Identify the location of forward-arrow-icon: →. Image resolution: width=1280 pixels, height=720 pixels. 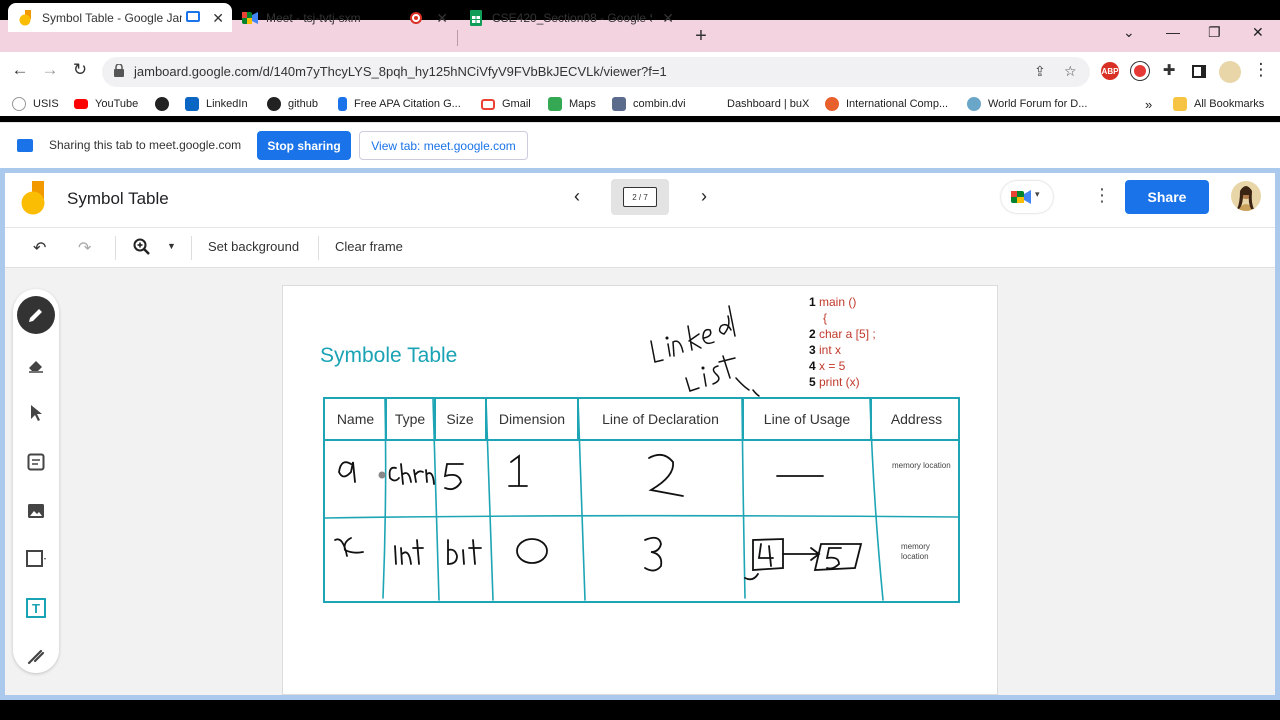
(50, 70).